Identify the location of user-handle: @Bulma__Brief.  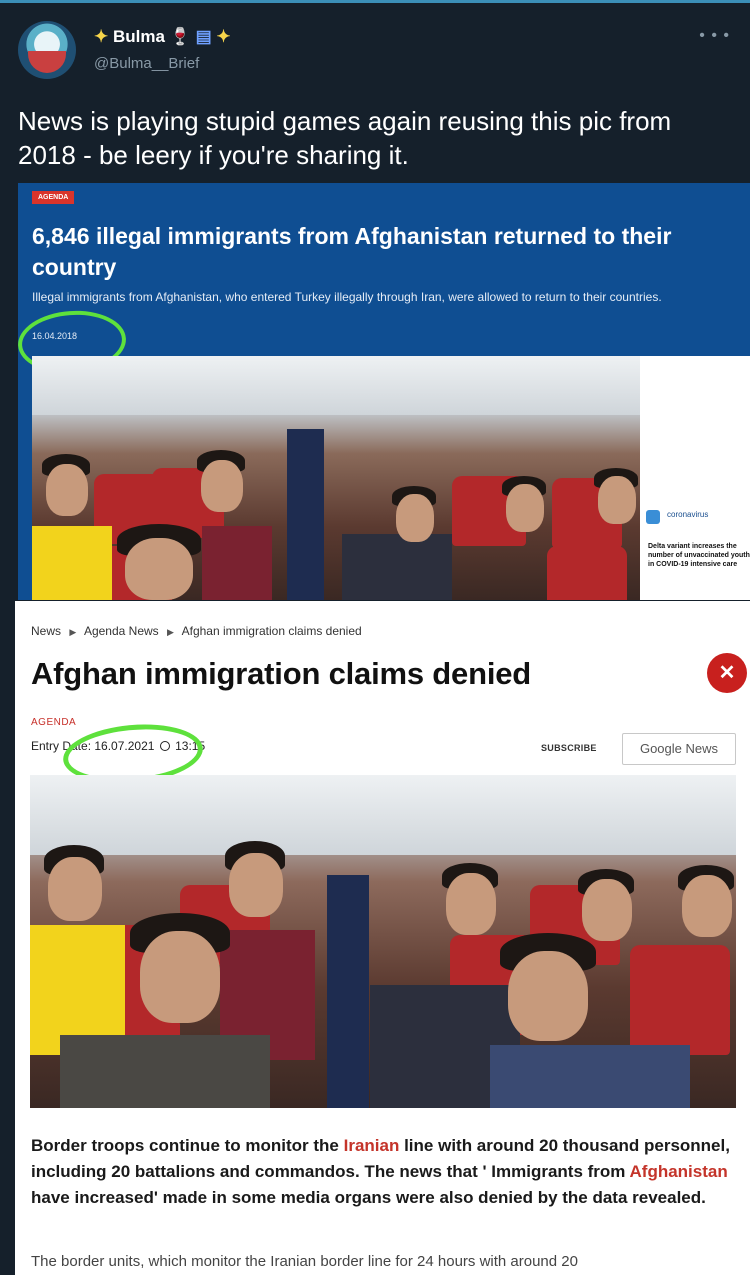
(146, 63).